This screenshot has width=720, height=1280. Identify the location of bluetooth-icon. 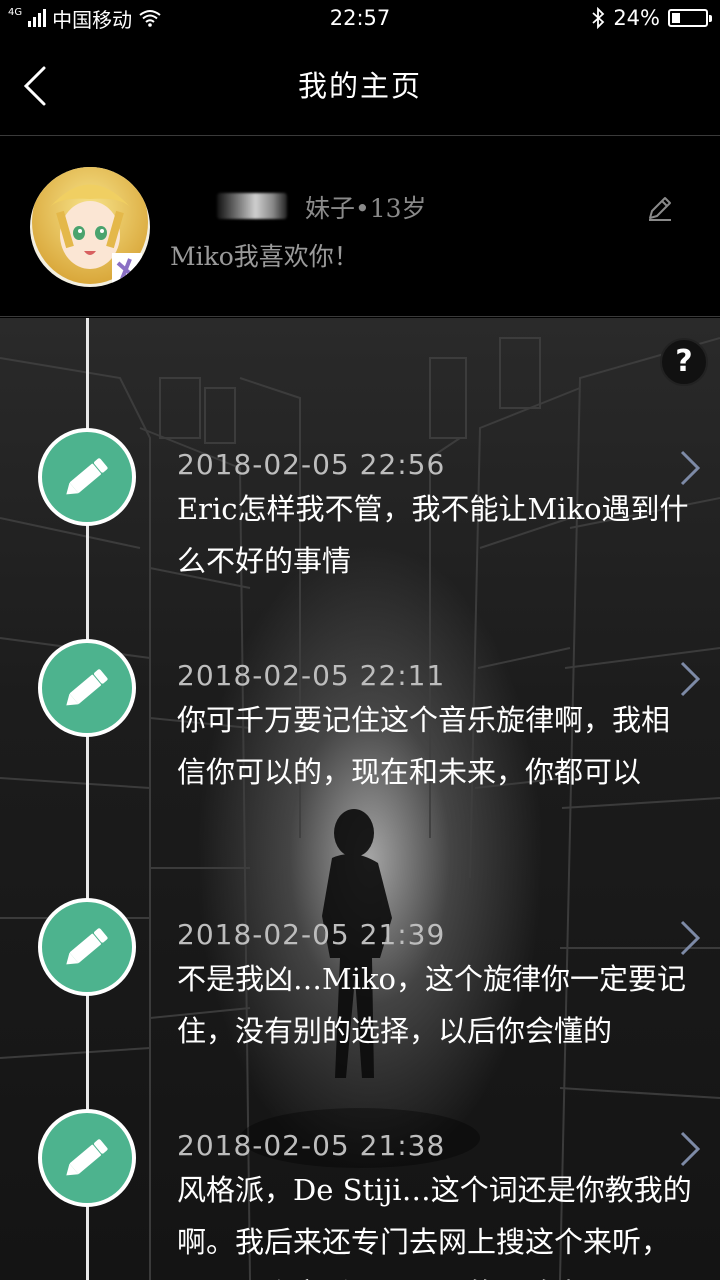
(598, 18).